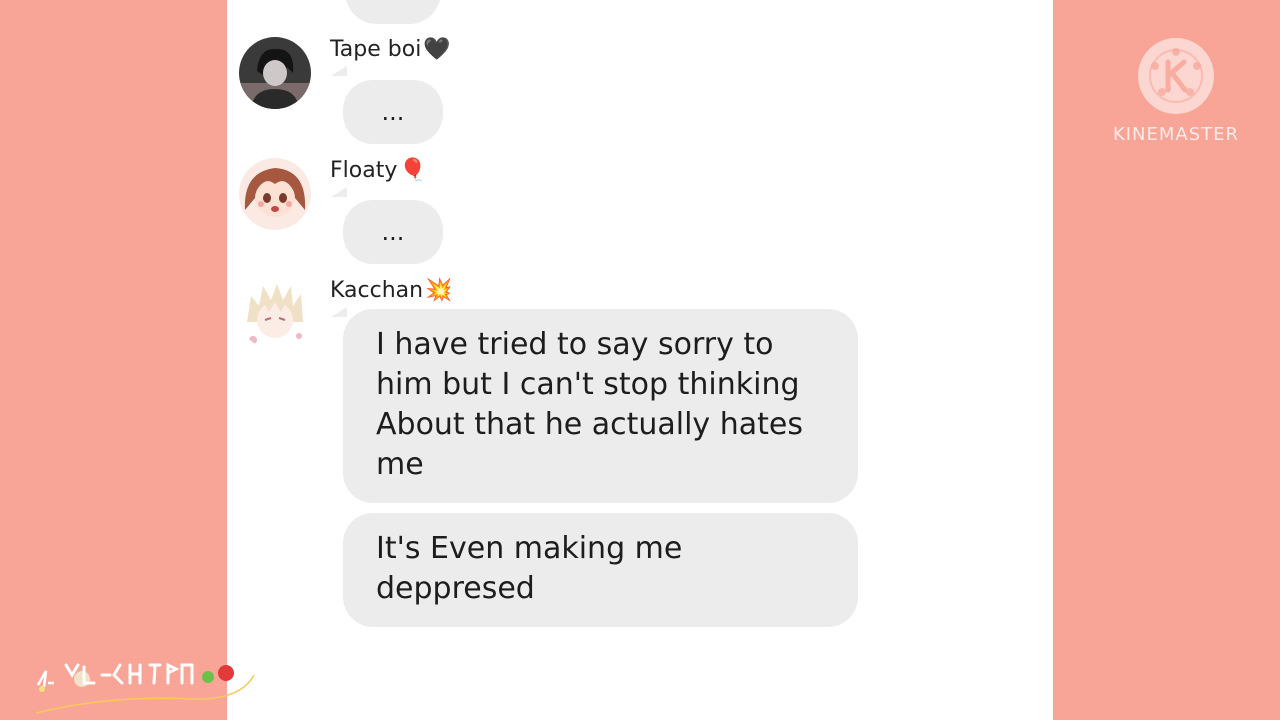 The image size is (1280, 720). What do you see at coordinates (439, 290) in the screenshot?
I see `collision-icon: 💥` at bounding box center [439, 290].